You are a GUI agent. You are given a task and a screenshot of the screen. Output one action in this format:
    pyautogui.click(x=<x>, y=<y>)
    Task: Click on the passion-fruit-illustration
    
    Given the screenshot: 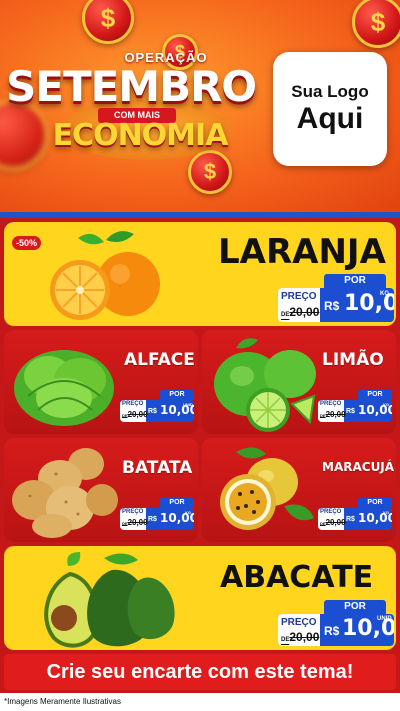 What is the action you would take?
    pyautogui.click(x=267, y=488)
    